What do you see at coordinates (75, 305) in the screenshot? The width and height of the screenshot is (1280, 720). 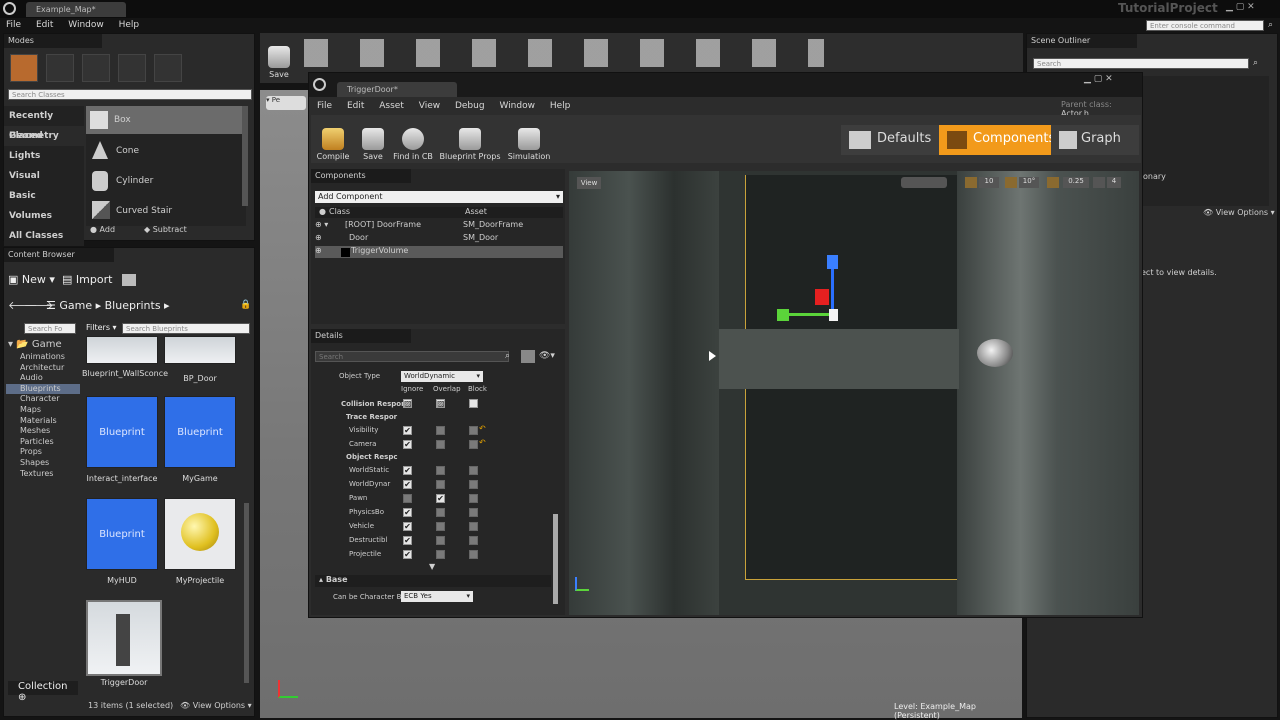 I see `breadcrumb-game: Game` at bounding box center [75, 305].